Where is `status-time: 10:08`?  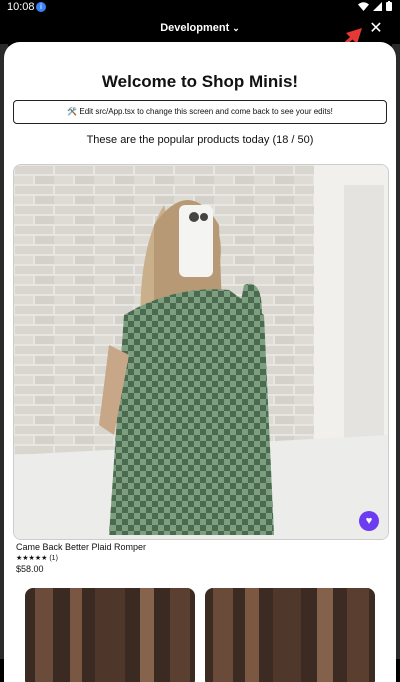
status-time: 10:08 is located at coordinates (21, 7).